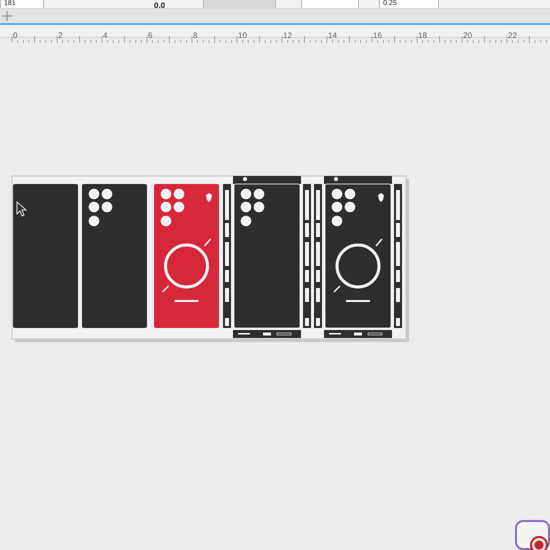 The width and height of the screenshot is (550, 550). What do you see at coordinates (105, 35) in the screenshot?
I see `ruler-number: 4` at bounding box center [105, 35].